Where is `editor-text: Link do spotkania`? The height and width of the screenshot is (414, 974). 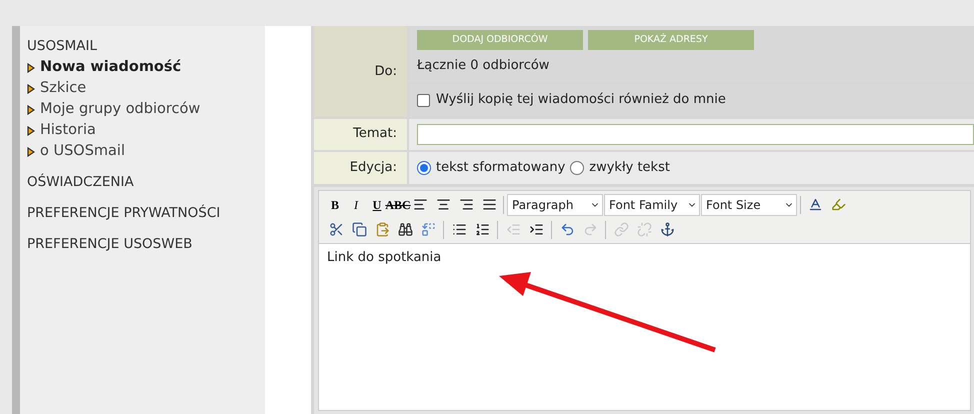 editor-text: Link do spotkania is located at coordinates (644, 257).